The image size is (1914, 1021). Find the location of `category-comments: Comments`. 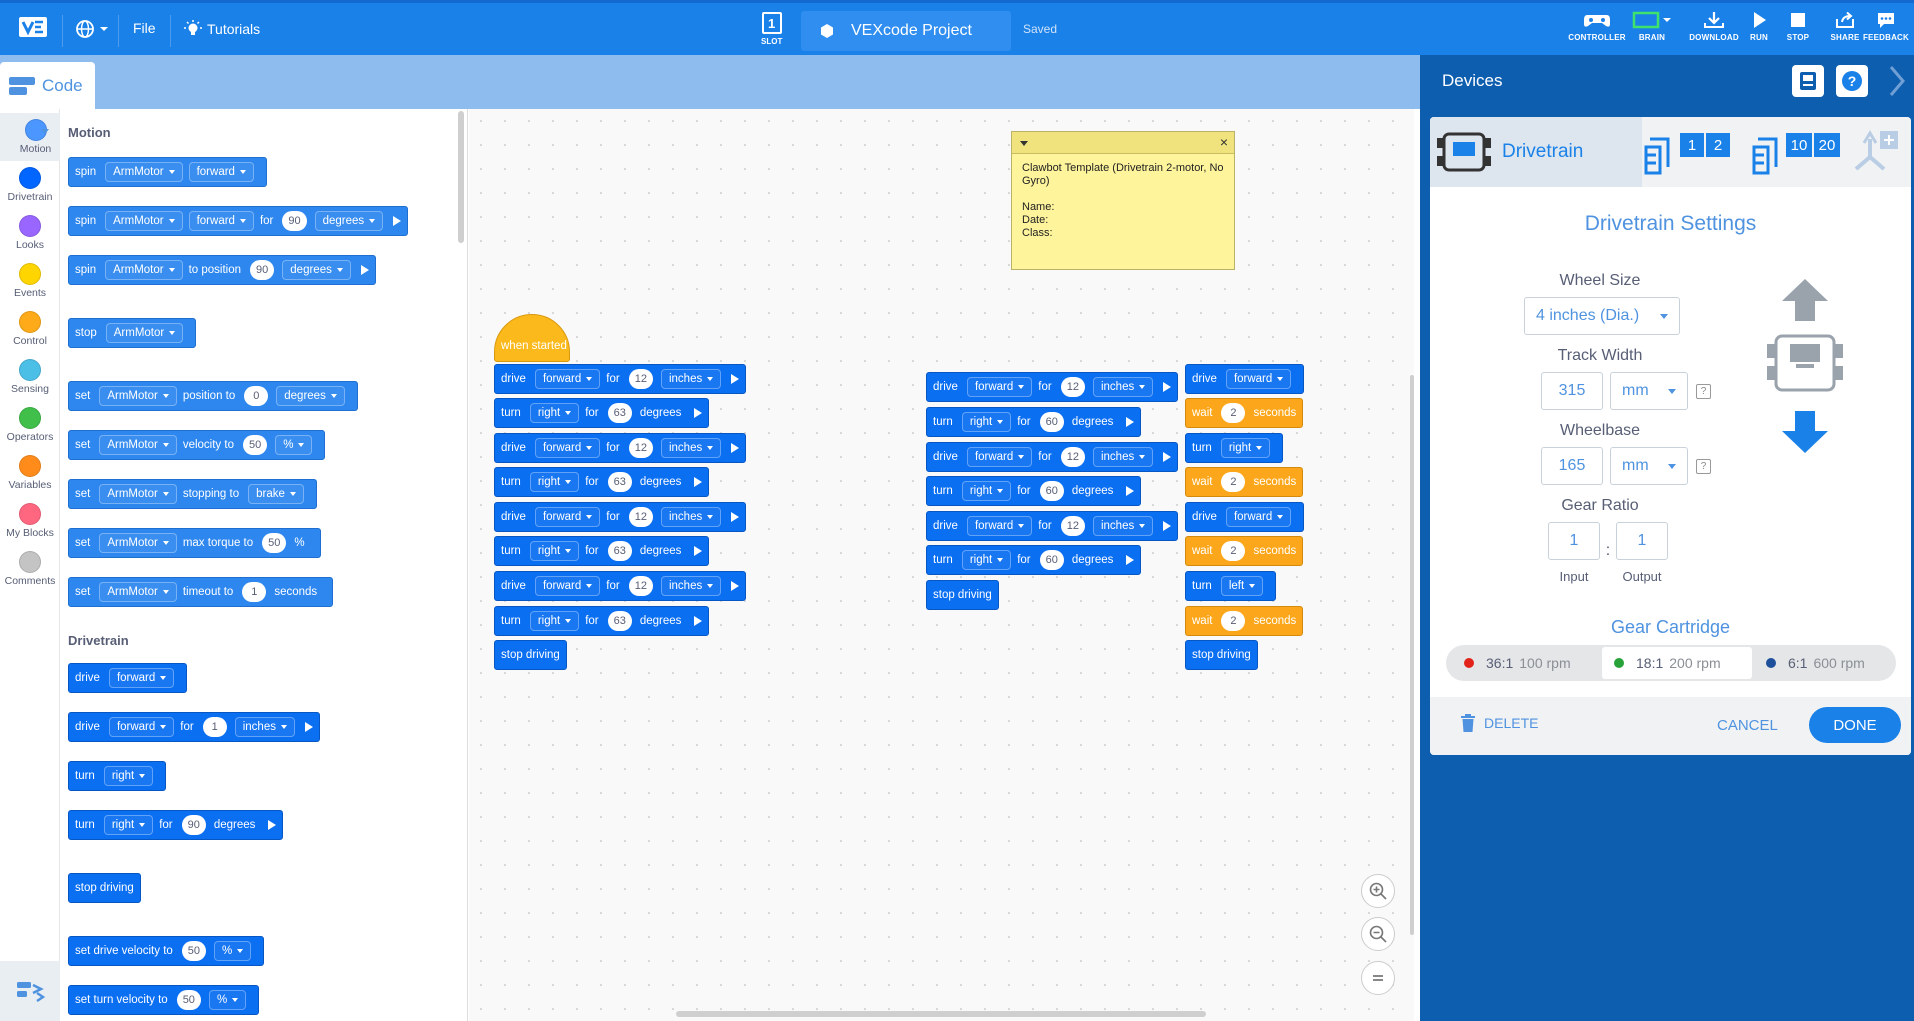

category-comments: Comments is located at coordinates (30, 569).